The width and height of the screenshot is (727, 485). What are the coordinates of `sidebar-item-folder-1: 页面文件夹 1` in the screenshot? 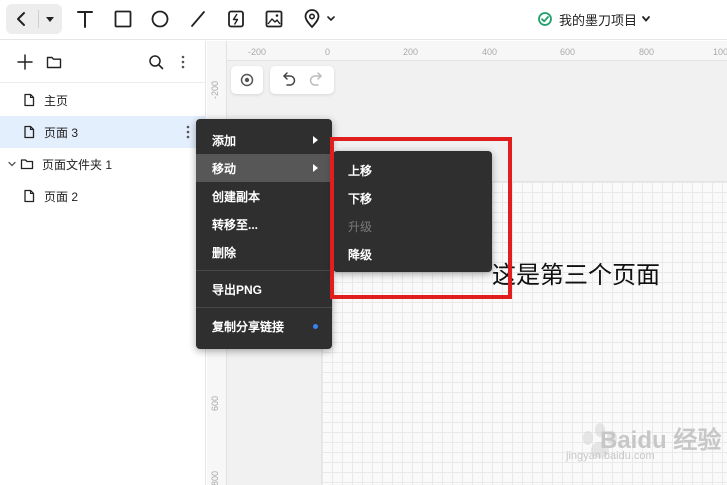 It's located at (103, 164).